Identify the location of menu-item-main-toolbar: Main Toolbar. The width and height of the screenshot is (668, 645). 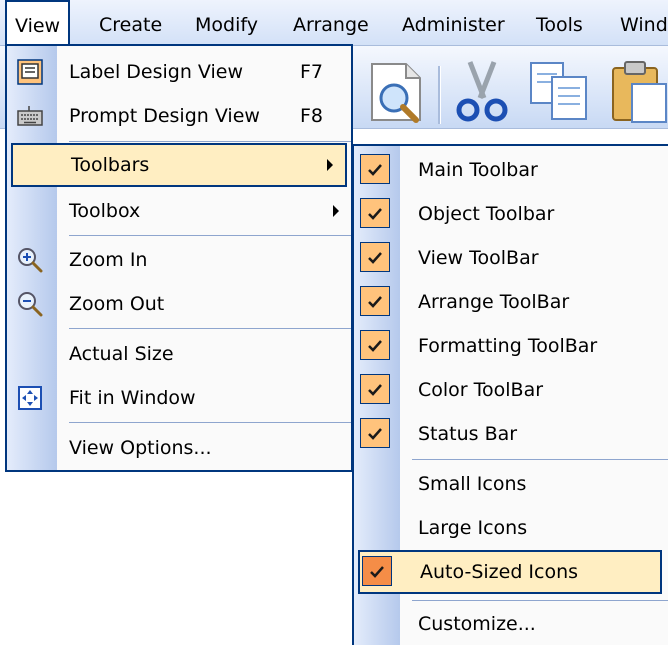
(511, 170).